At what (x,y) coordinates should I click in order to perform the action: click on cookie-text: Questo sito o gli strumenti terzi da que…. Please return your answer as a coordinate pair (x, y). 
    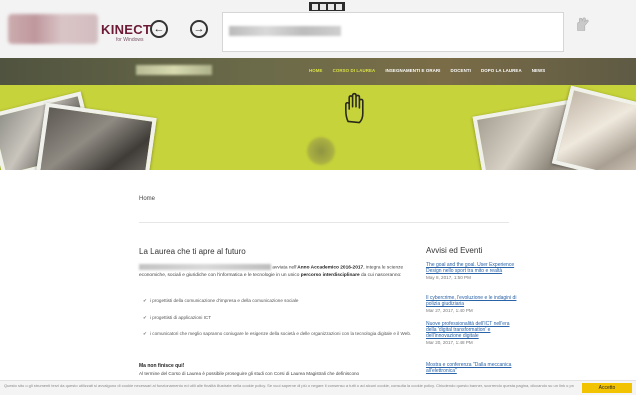
    Looking at the image, I should click on (289, 386).